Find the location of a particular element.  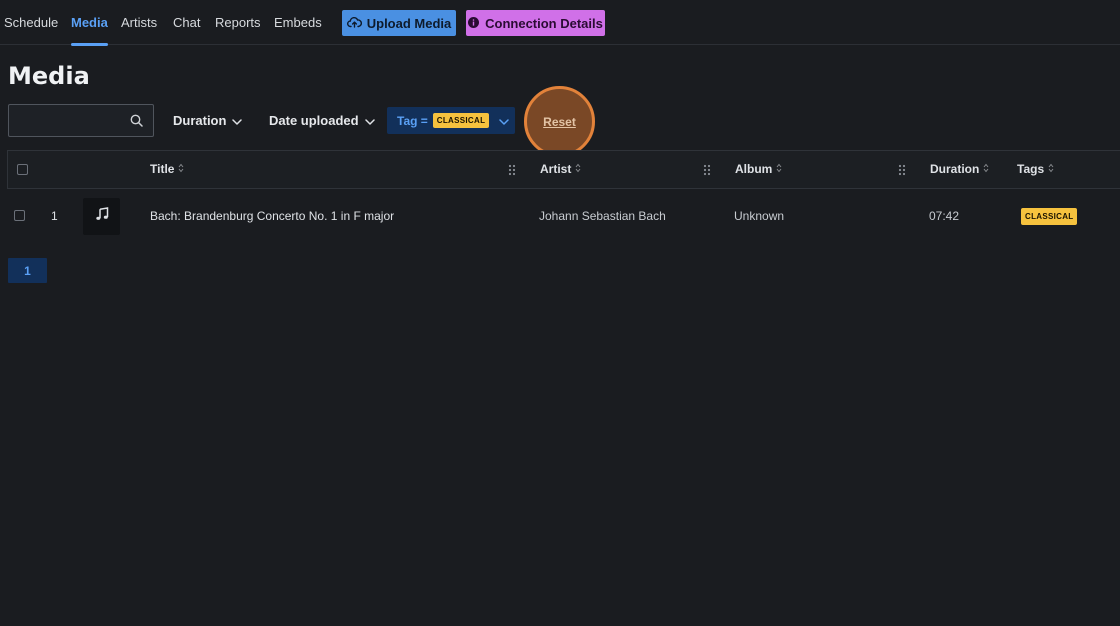

column-tags-label: Tags is located at coordinates (1031, 169).